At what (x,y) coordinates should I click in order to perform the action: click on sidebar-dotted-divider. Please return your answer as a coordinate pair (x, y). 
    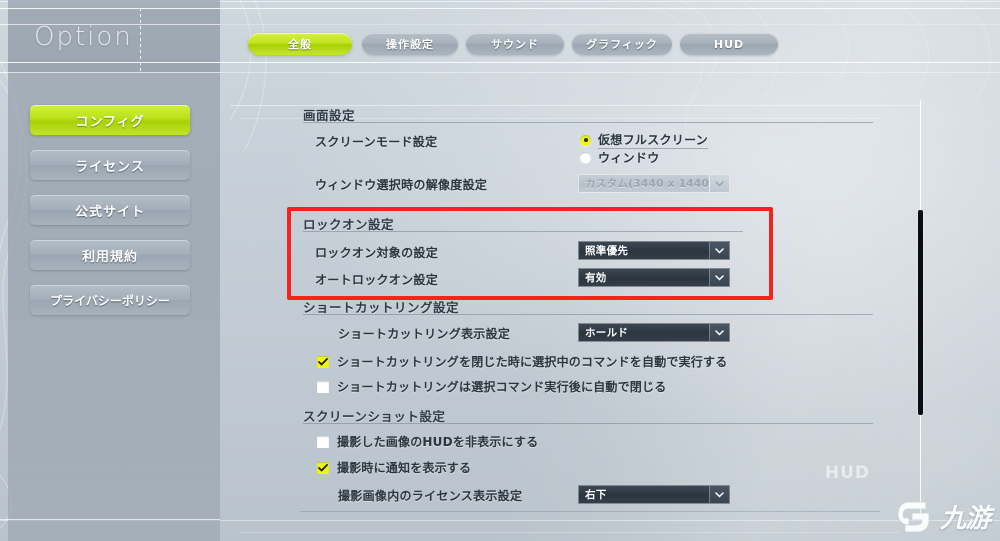
    Looking at the image, I should click on (140, 40).